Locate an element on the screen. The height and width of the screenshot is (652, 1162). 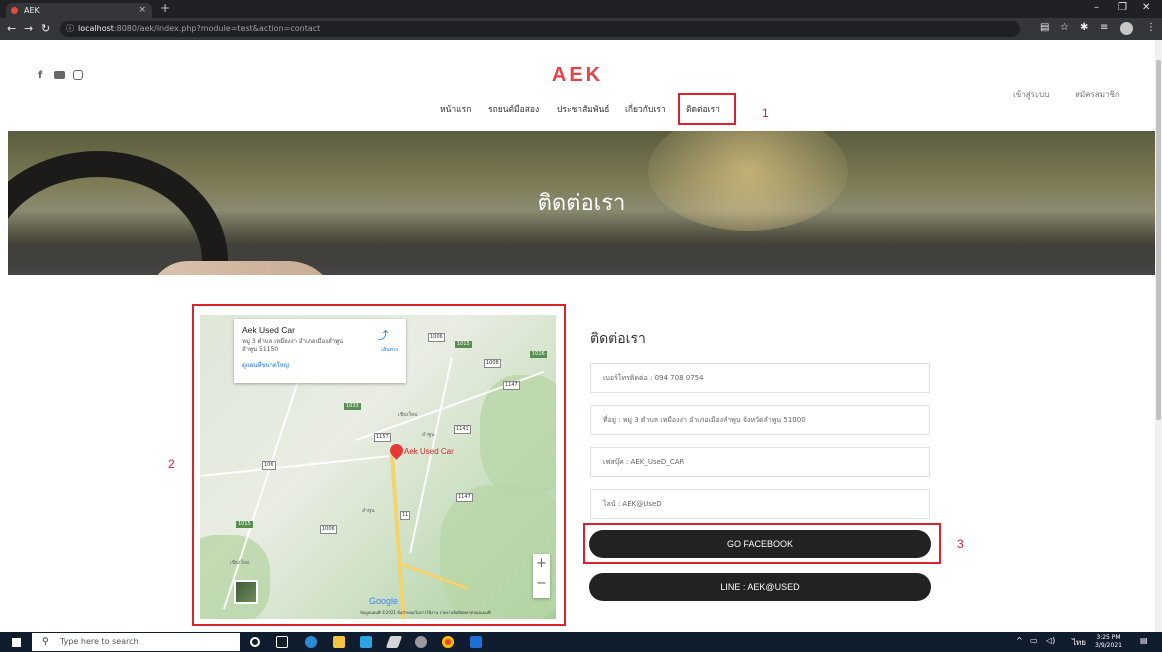
line-button: LINE : AEK@USED is located at coordinates (760, 587).